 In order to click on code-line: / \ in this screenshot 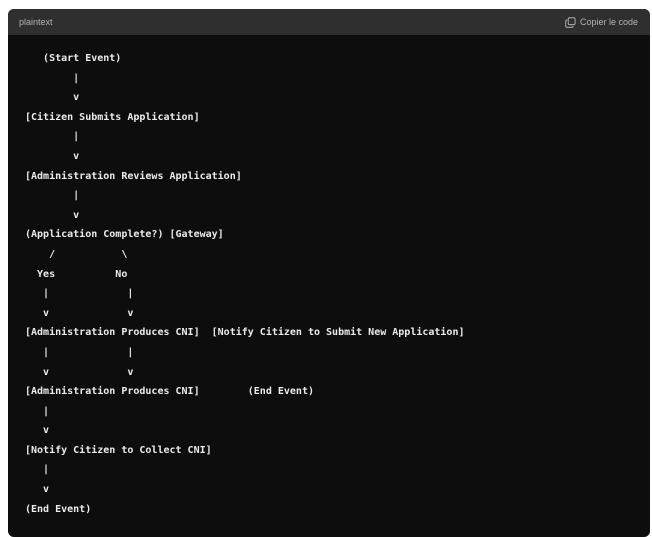, I will do `click(76, 254)`.